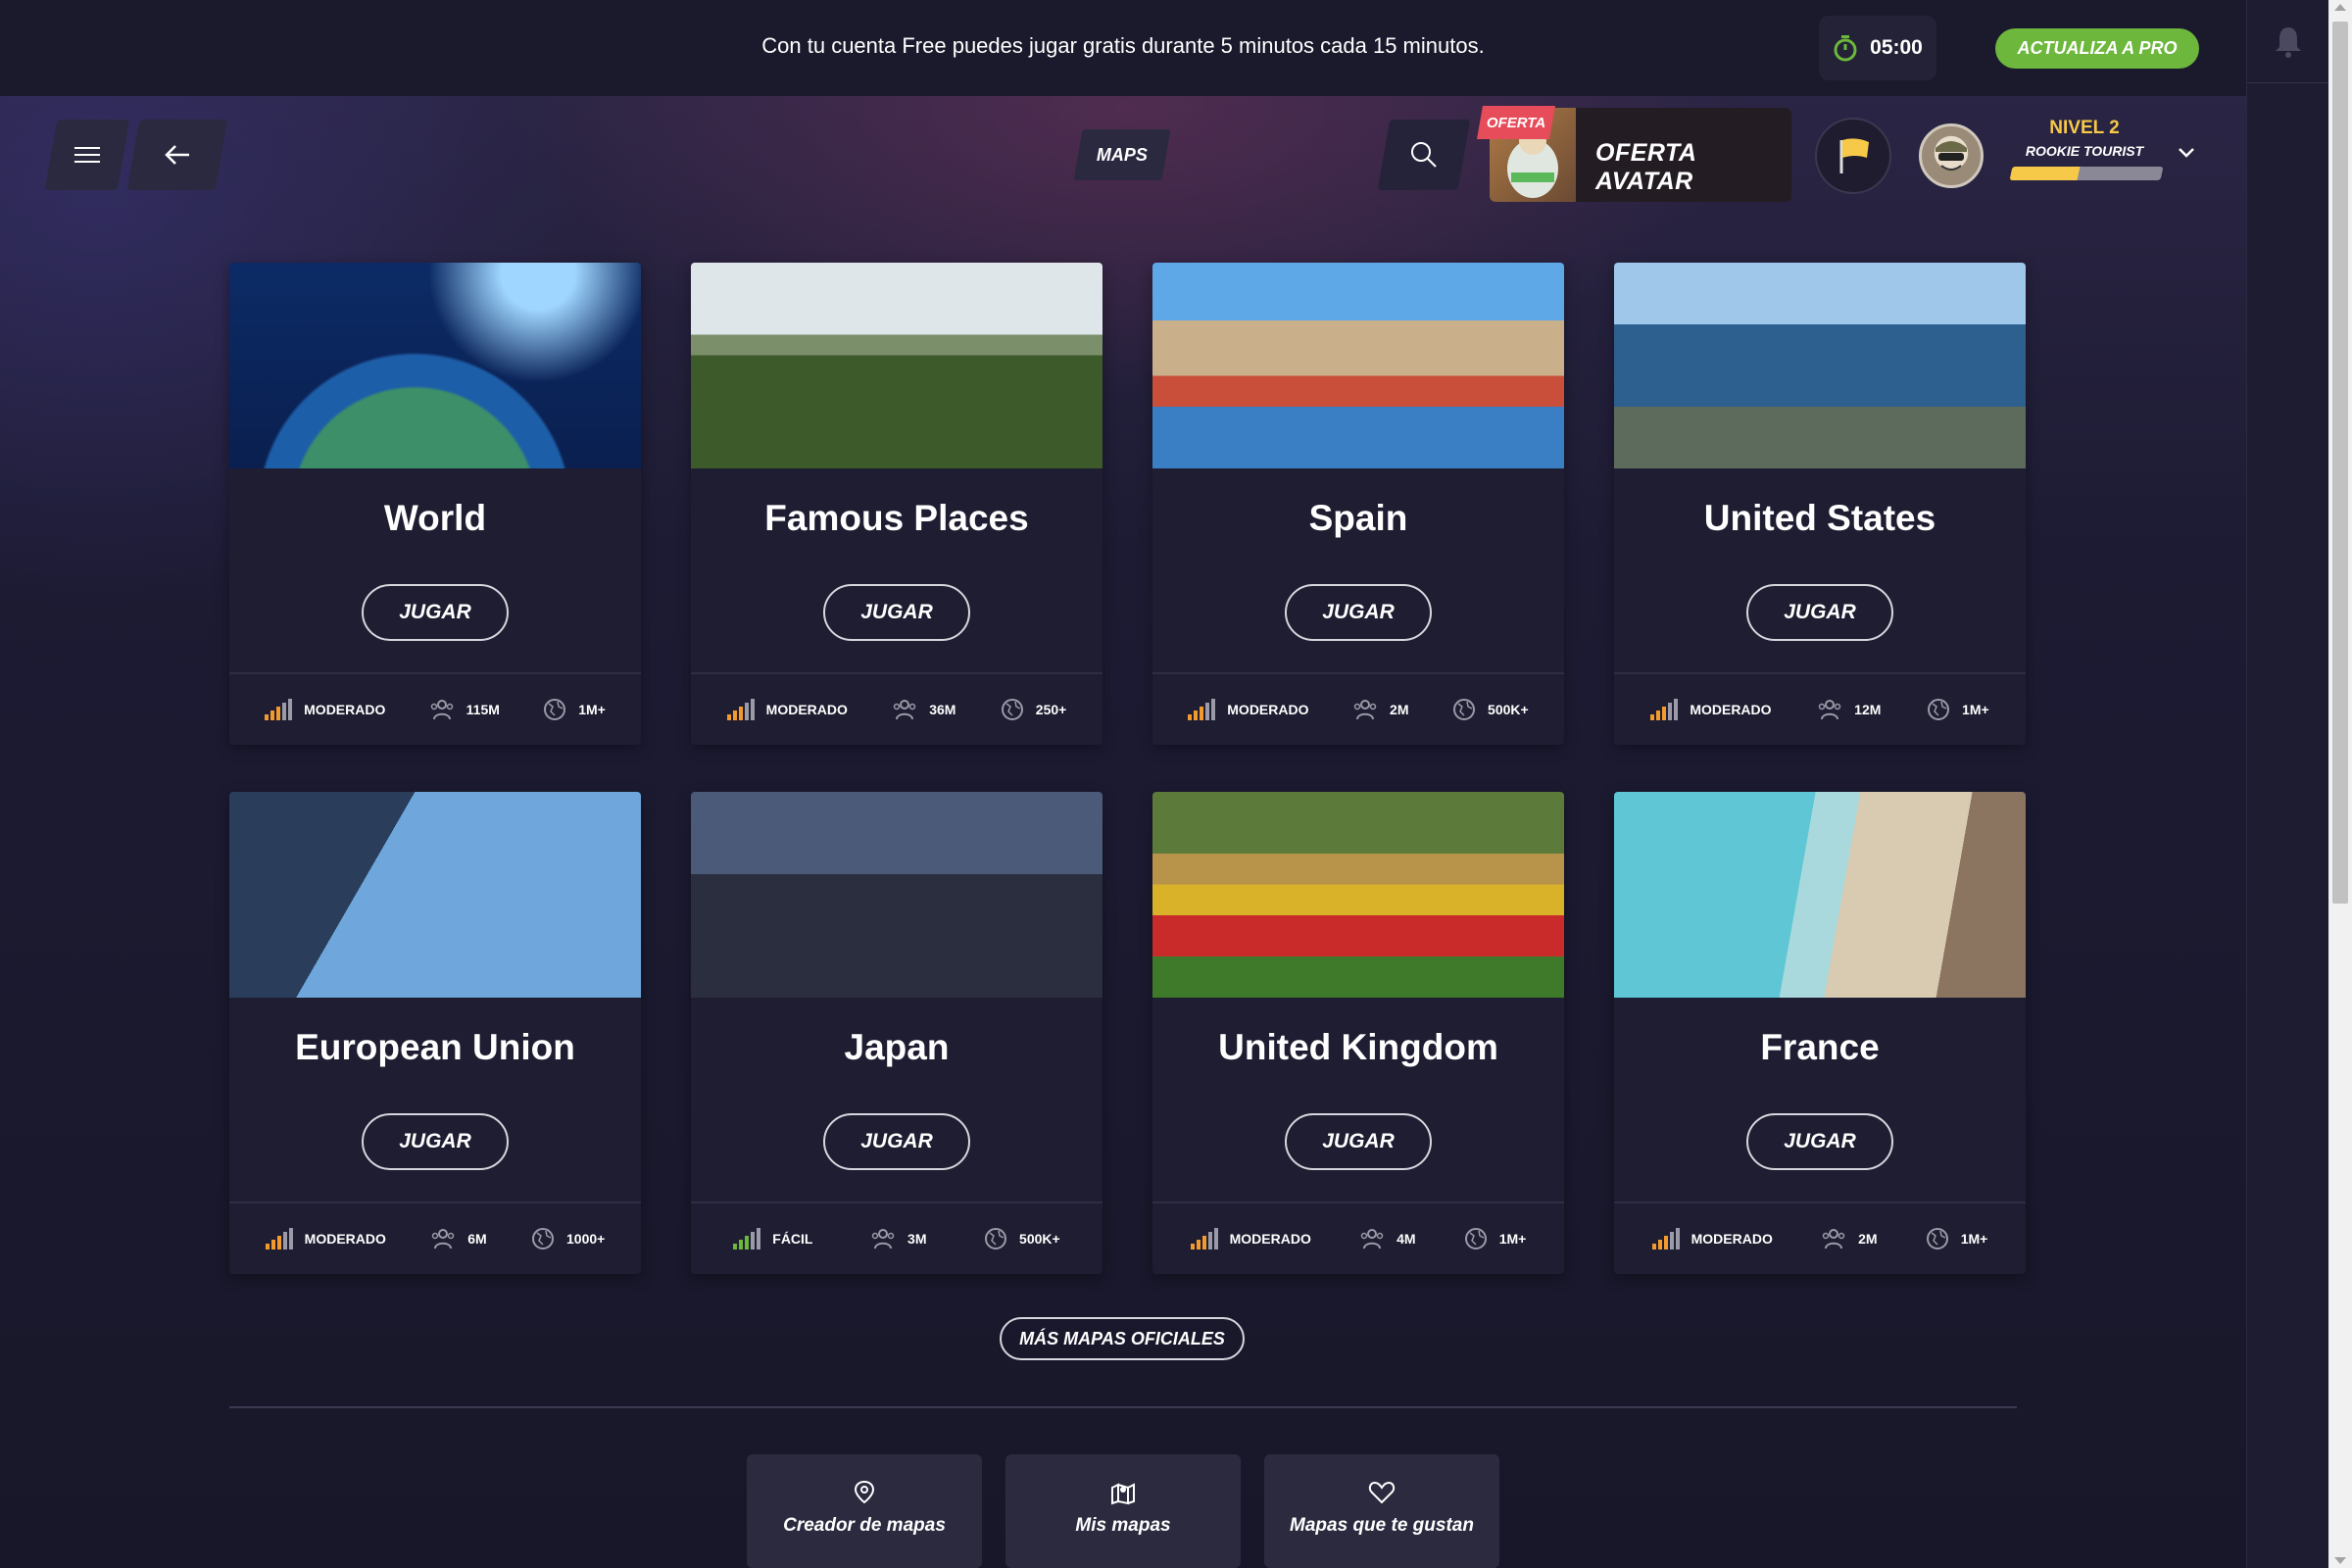  What do you see at coordinates (586, 1239) in the screenshot?
I see `locations-count: 1000+` at bounding box center [586, 1239].